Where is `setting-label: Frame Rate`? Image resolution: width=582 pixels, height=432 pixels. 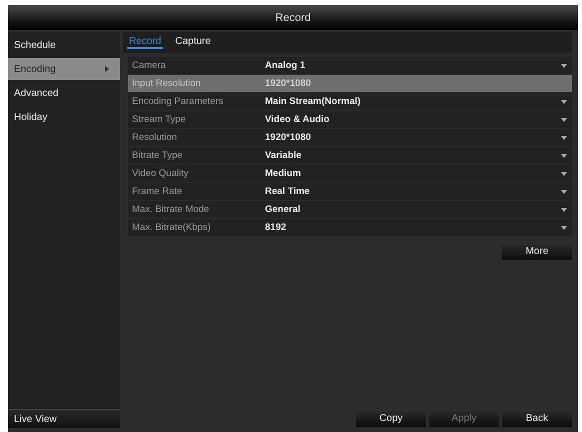 setting-label: Frame Rate is located at coordinates (157, 191).